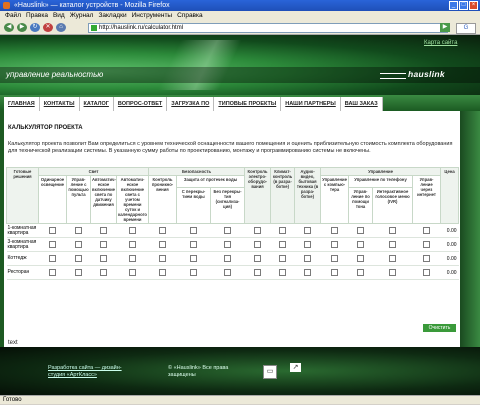  I want to click on arrow-icon: ↗, so click(295, 367).